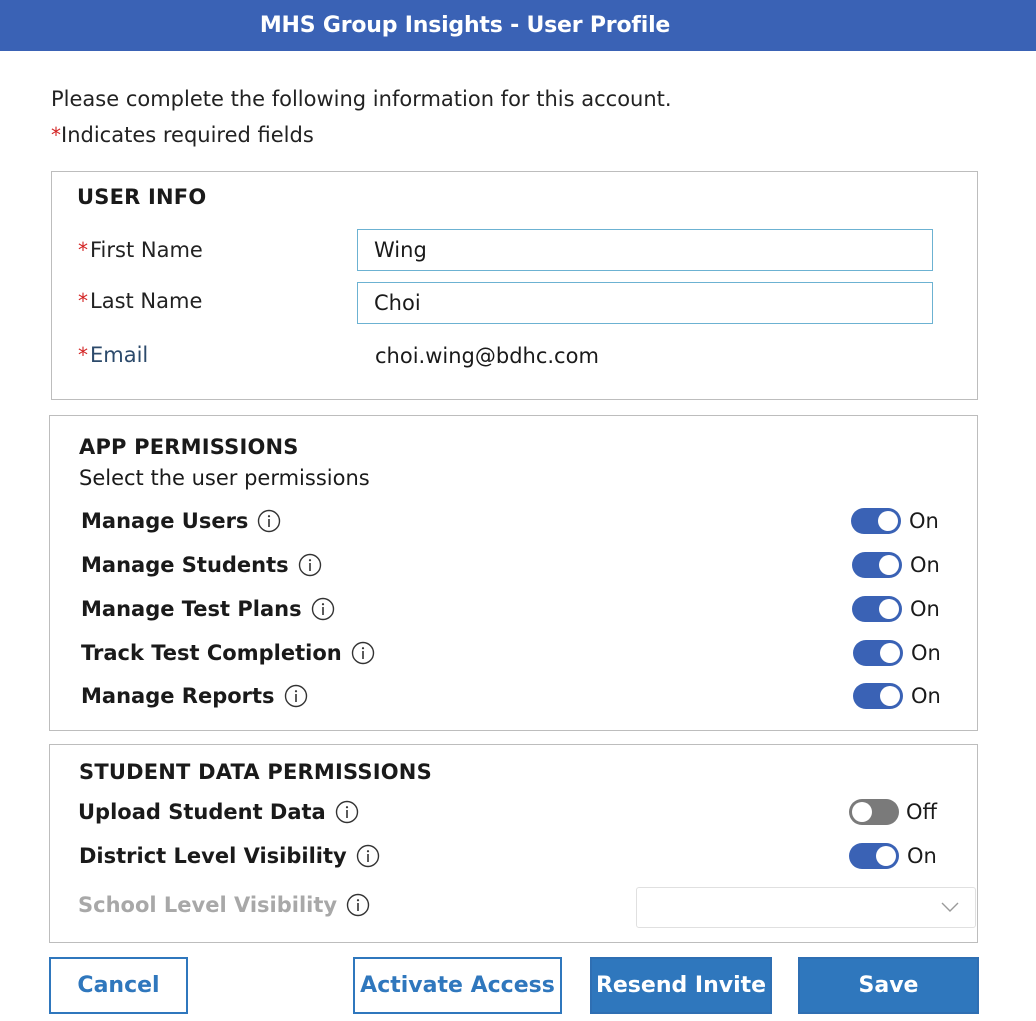 This screenshot has width=1036, height=1021. I want to click on permission-row-manage-students: Manage Students On, so click(513, 565).